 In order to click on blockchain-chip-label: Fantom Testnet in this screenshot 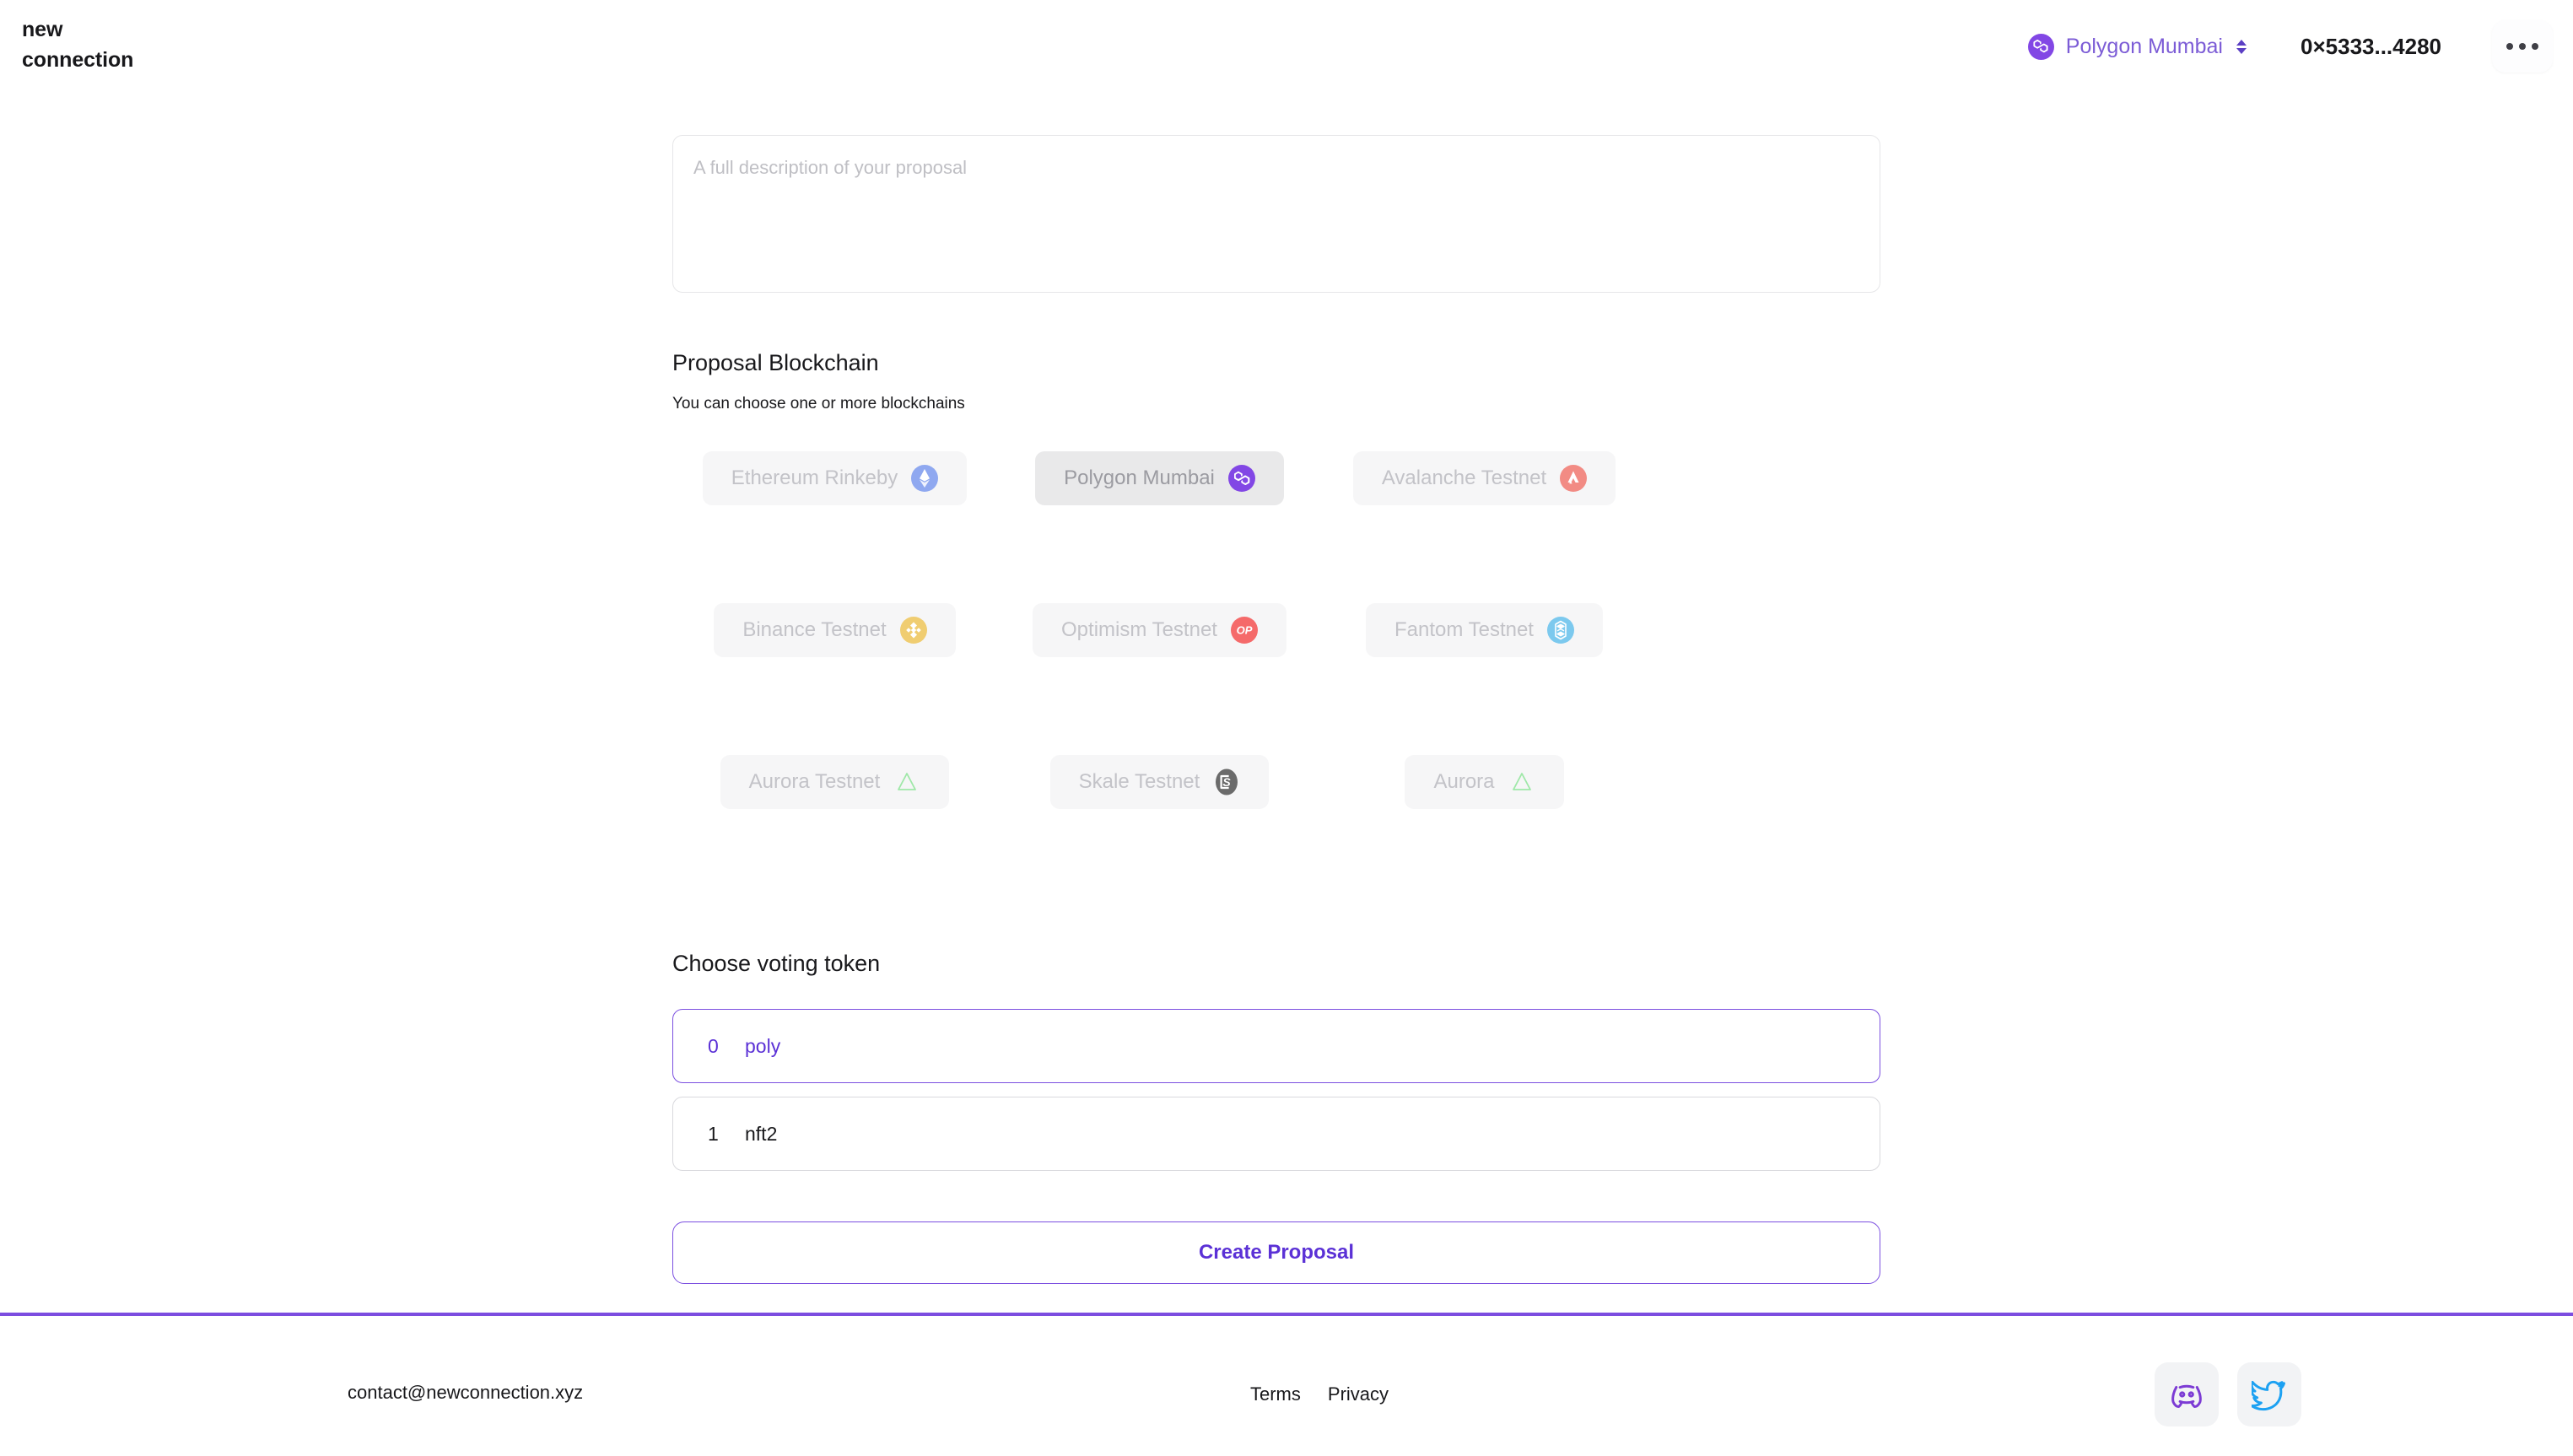, I will do `click(1464, 629)`.